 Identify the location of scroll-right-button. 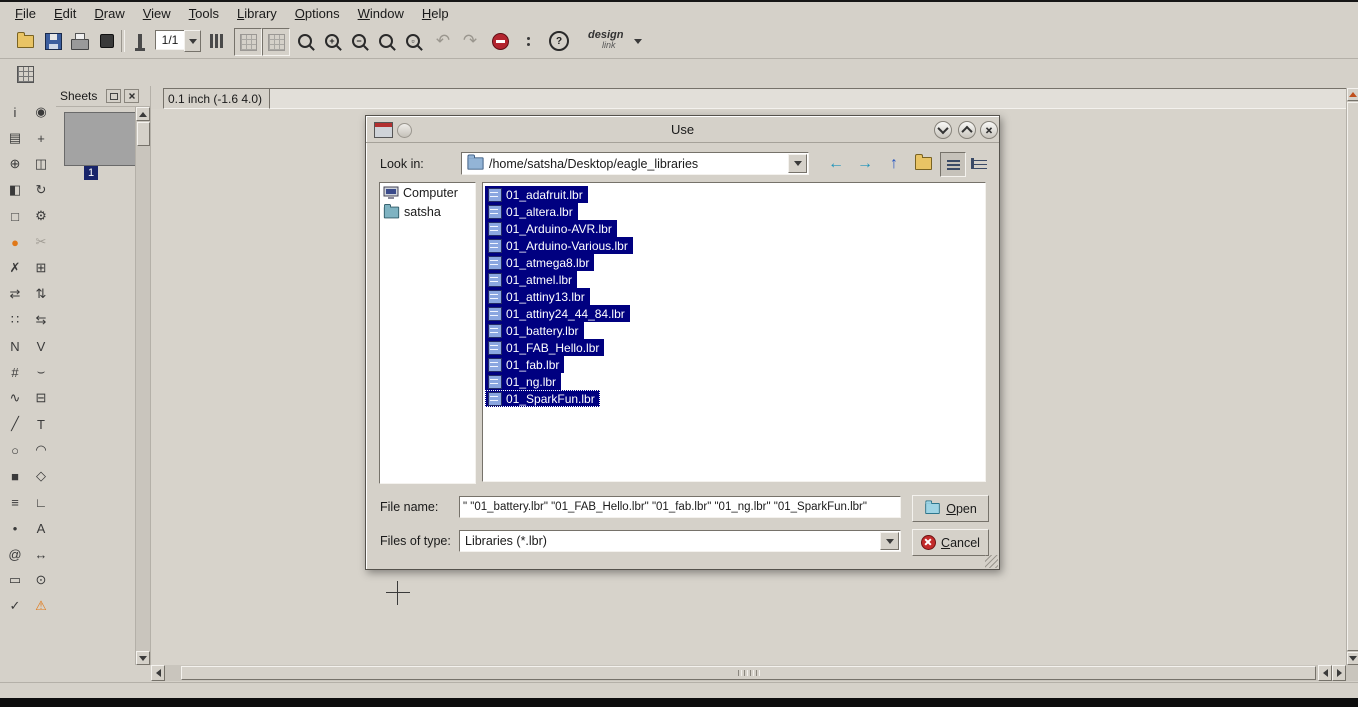
(1339, 673).